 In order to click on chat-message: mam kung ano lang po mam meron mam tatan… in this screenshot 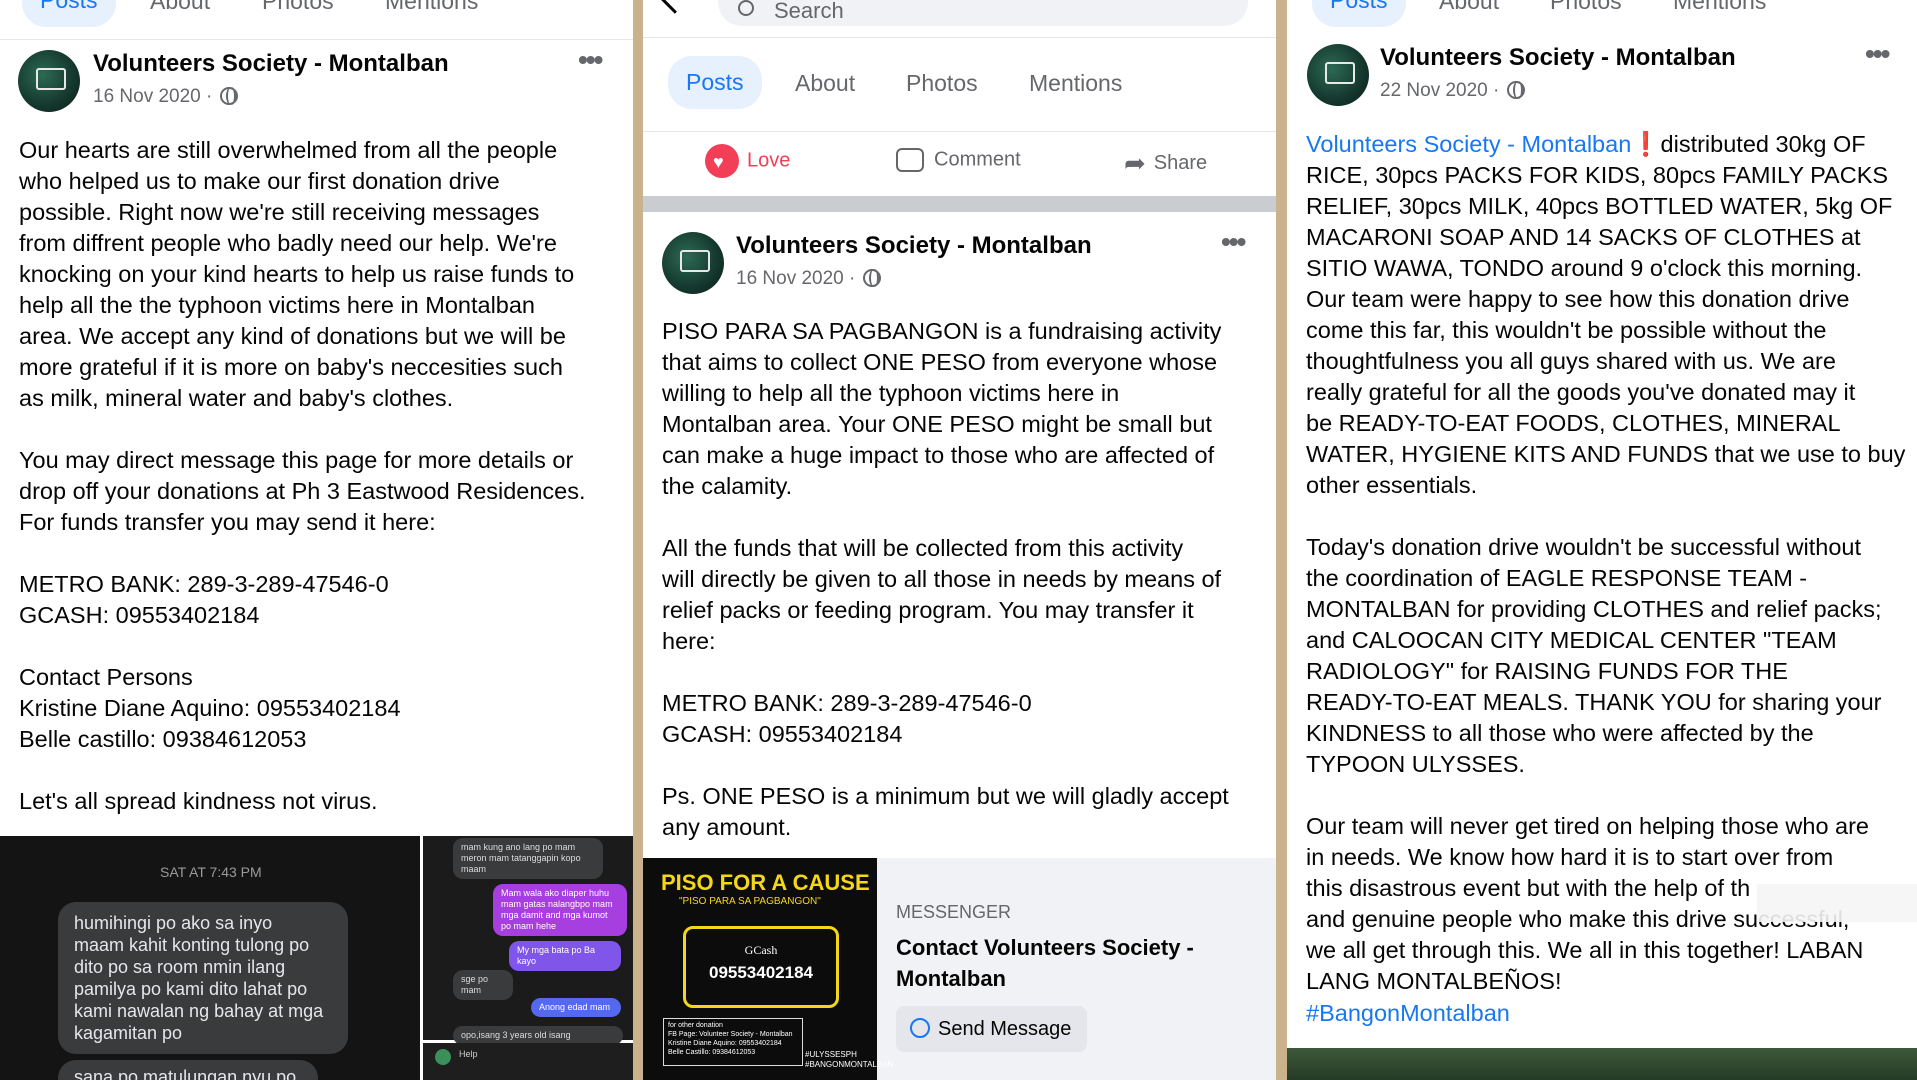, I will do `click(528, 858)`.